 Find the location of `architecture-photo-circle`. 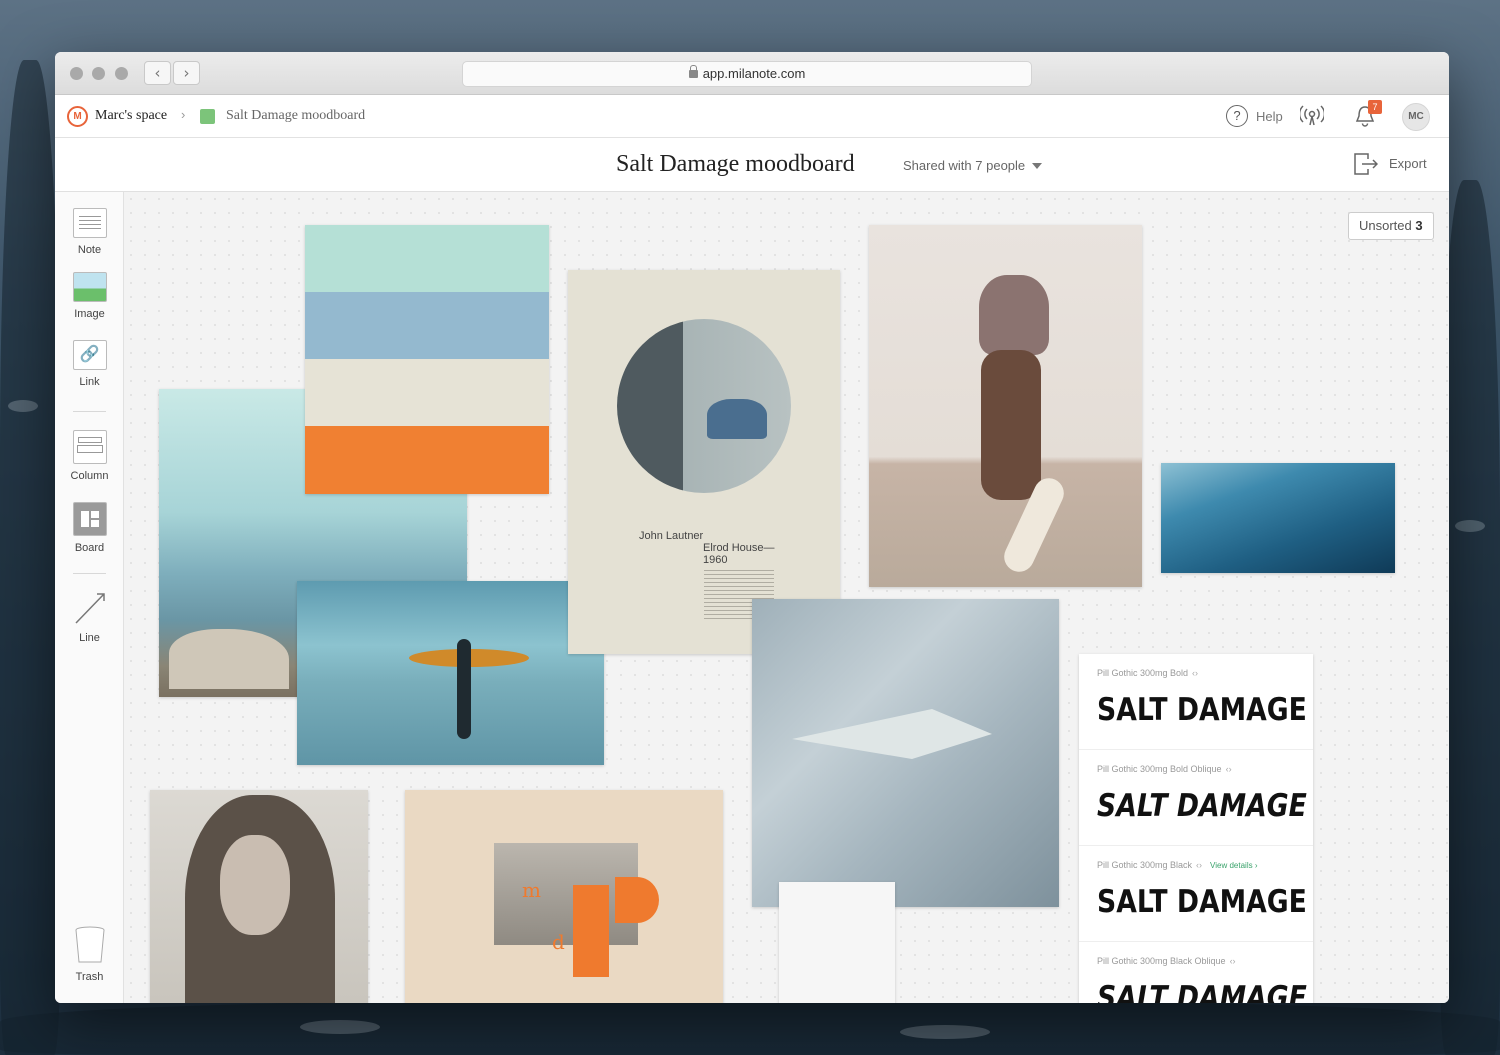

architecture-photo-circle is located at coordinates (704, 406).